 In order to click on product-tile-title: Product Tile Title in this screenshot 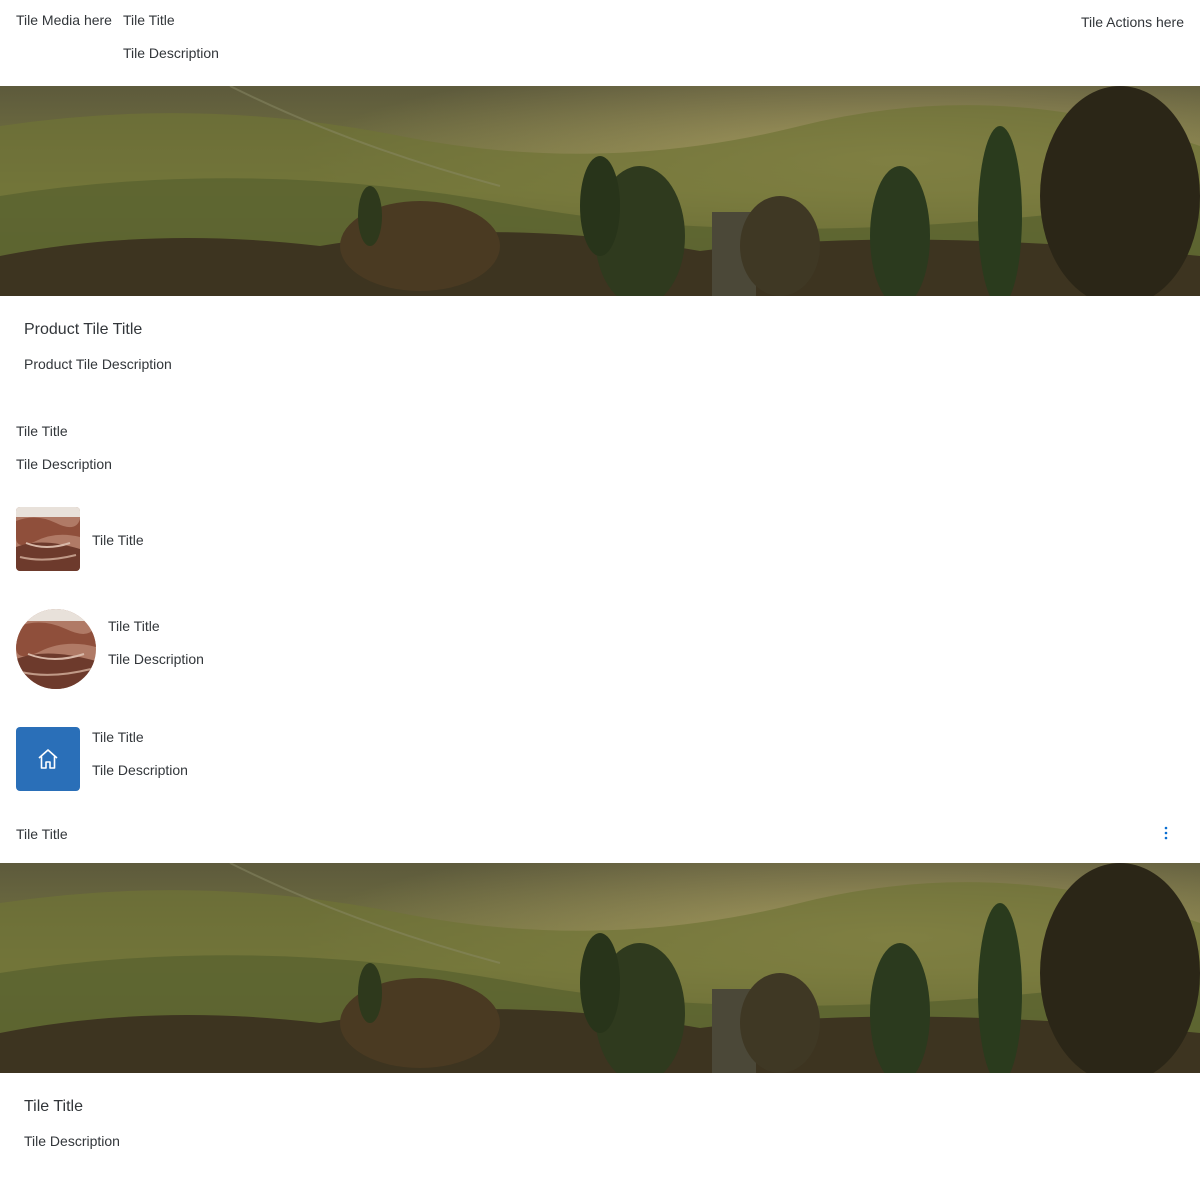, I will do `click(83, 330)`.